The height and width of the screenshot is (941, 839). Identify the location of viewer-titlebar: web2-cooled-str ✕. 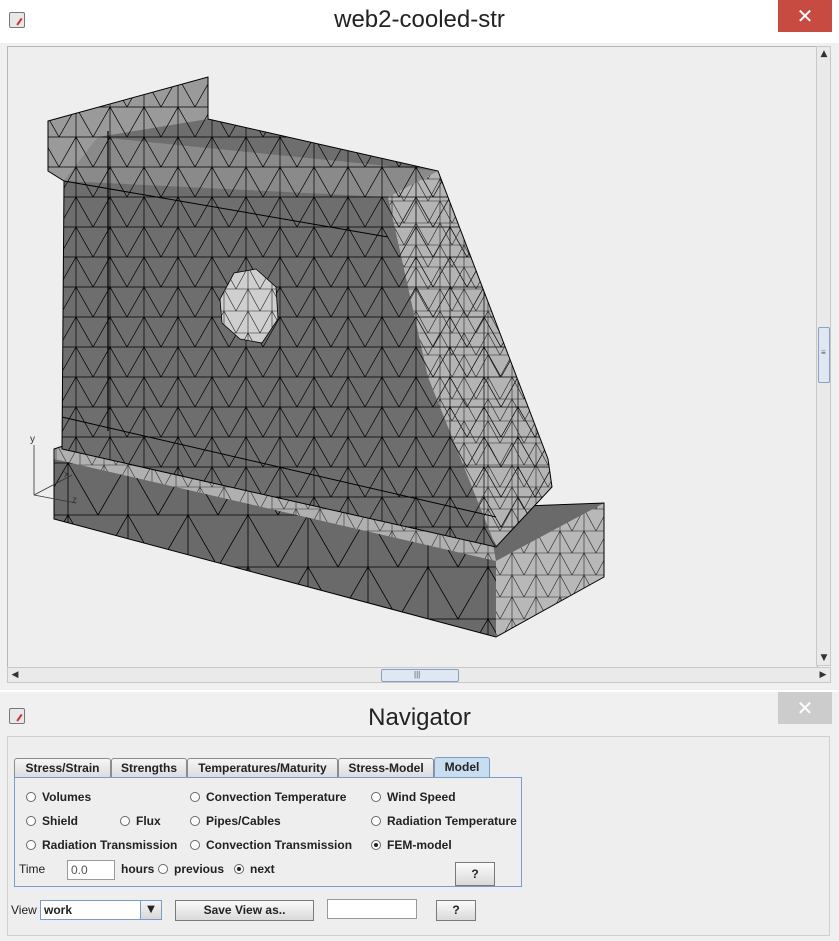
(419, 21).